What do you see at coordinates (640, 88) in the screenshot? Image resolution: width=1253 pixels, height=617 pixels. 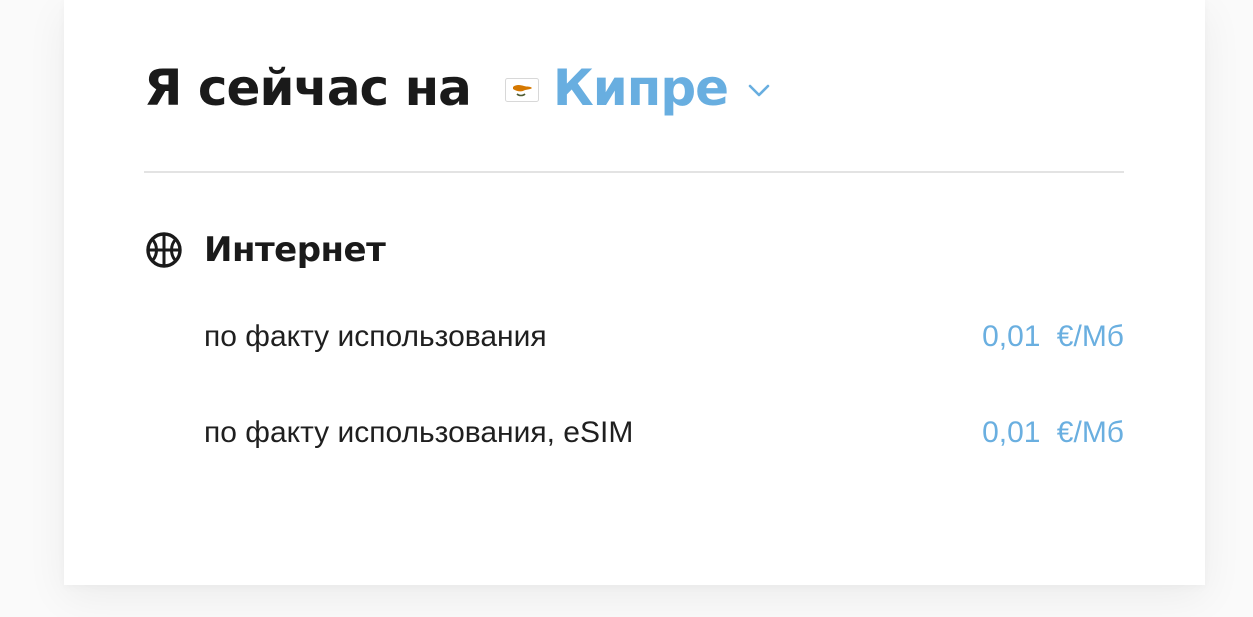 I see `country-name: Кипре` at bounding box center [640, 88].